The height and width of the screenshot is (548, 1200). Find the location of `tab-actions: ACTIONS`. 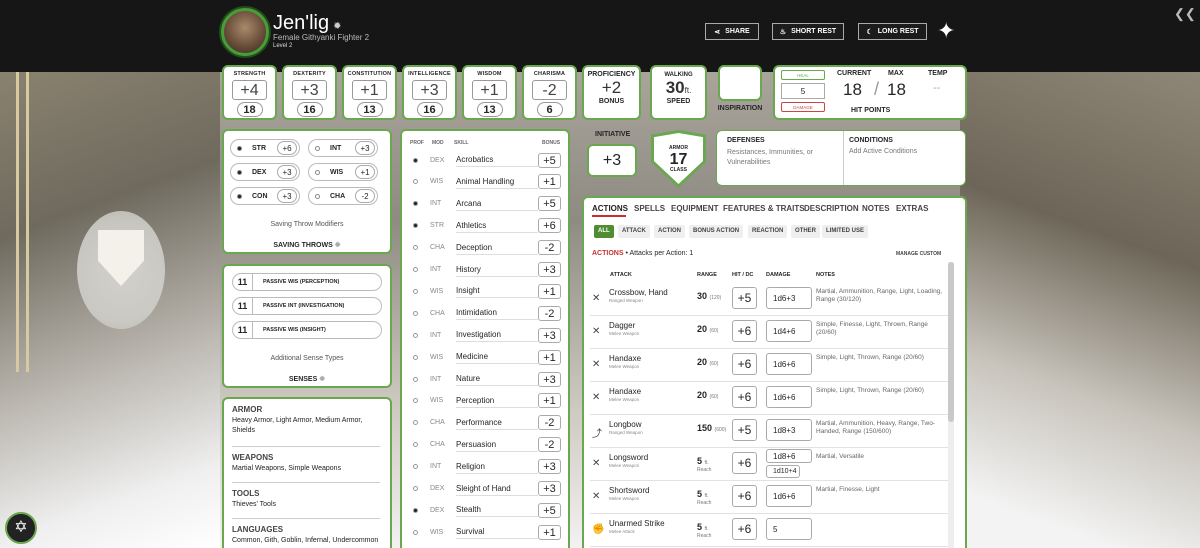

tab-actions: ACTIONS is located at coordinates (610, 208).